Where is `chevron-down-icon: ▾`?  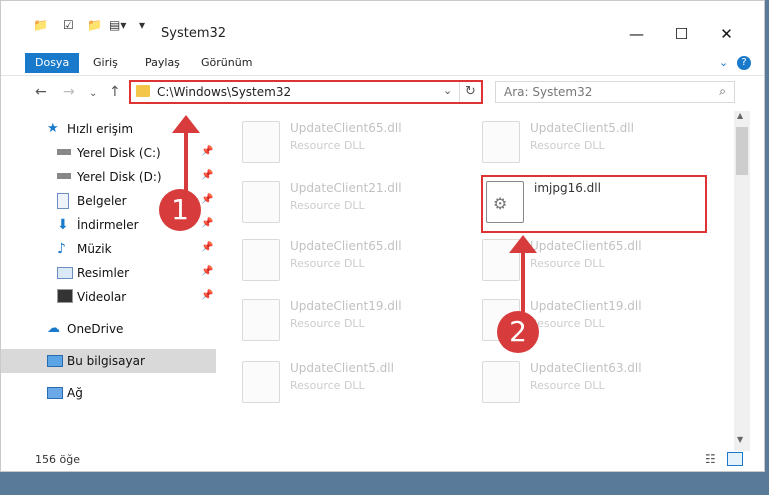
chevron-down-icon: ▾ is located at coordinates (142, 27).